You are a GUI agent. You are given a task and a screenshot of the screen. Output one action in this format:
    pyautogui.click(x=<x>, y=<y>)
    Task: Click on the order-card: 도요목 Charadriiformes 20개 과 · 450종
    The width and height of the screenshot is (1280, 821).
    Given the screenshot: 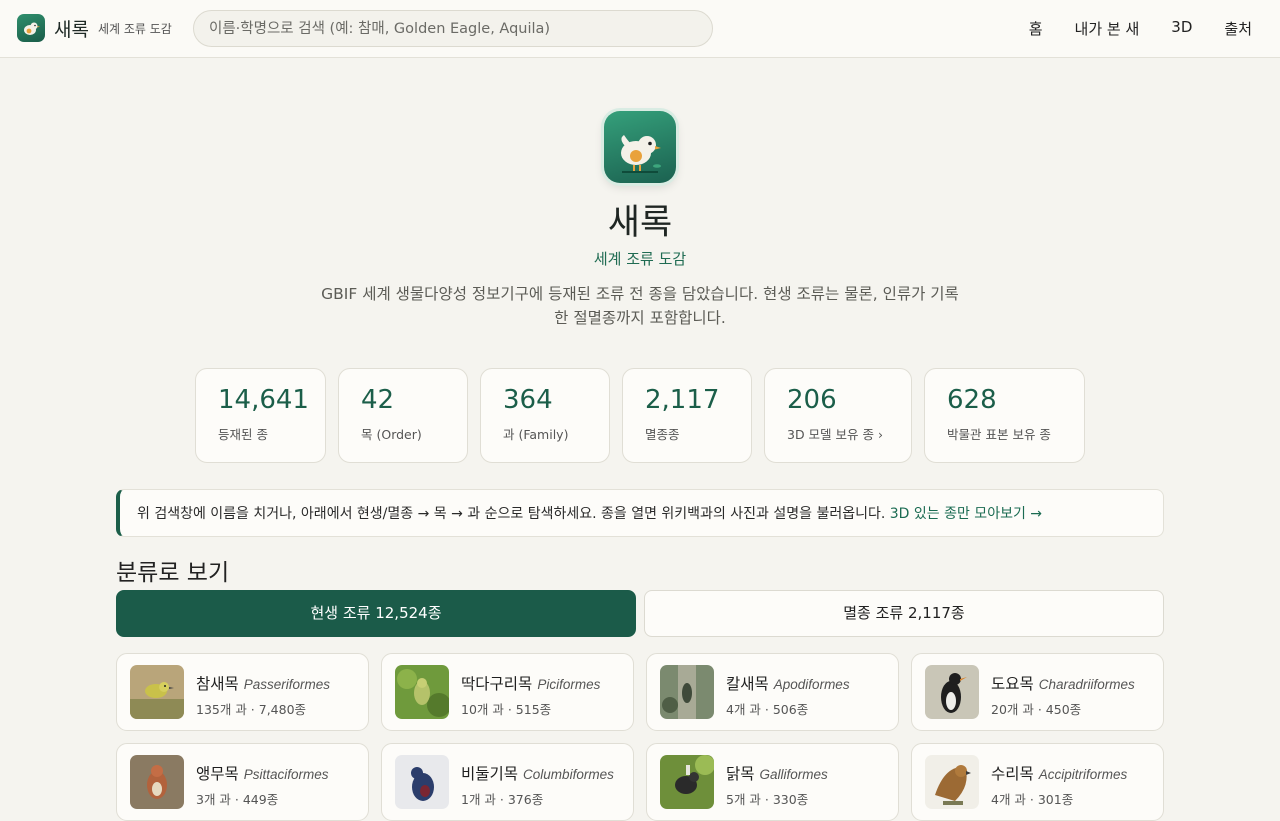 What is the action you would take?
    pyautogui.click(x=1037, y=692)
    